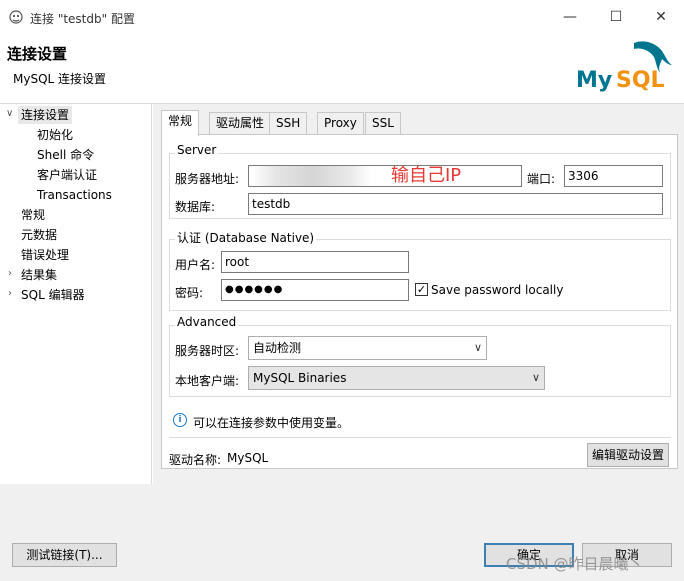 This screenshot has height=581, width=684. What do you see at coordinates (240, 123) in the screenshot?
I see `tab-driver-props: 驱动属性` at bounding box center [240, 123].